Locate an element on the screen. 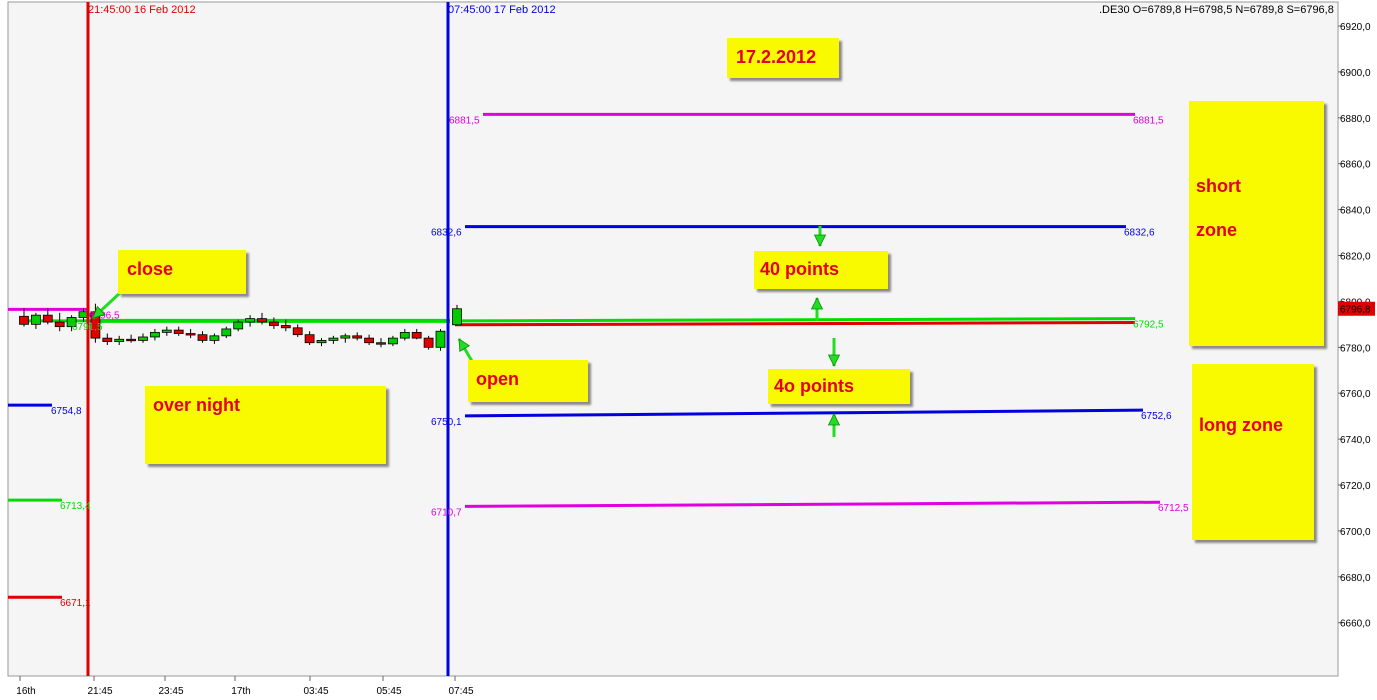 This screenshot has width=1377, height=700. note-open: open is located at coordinates (528, 381).